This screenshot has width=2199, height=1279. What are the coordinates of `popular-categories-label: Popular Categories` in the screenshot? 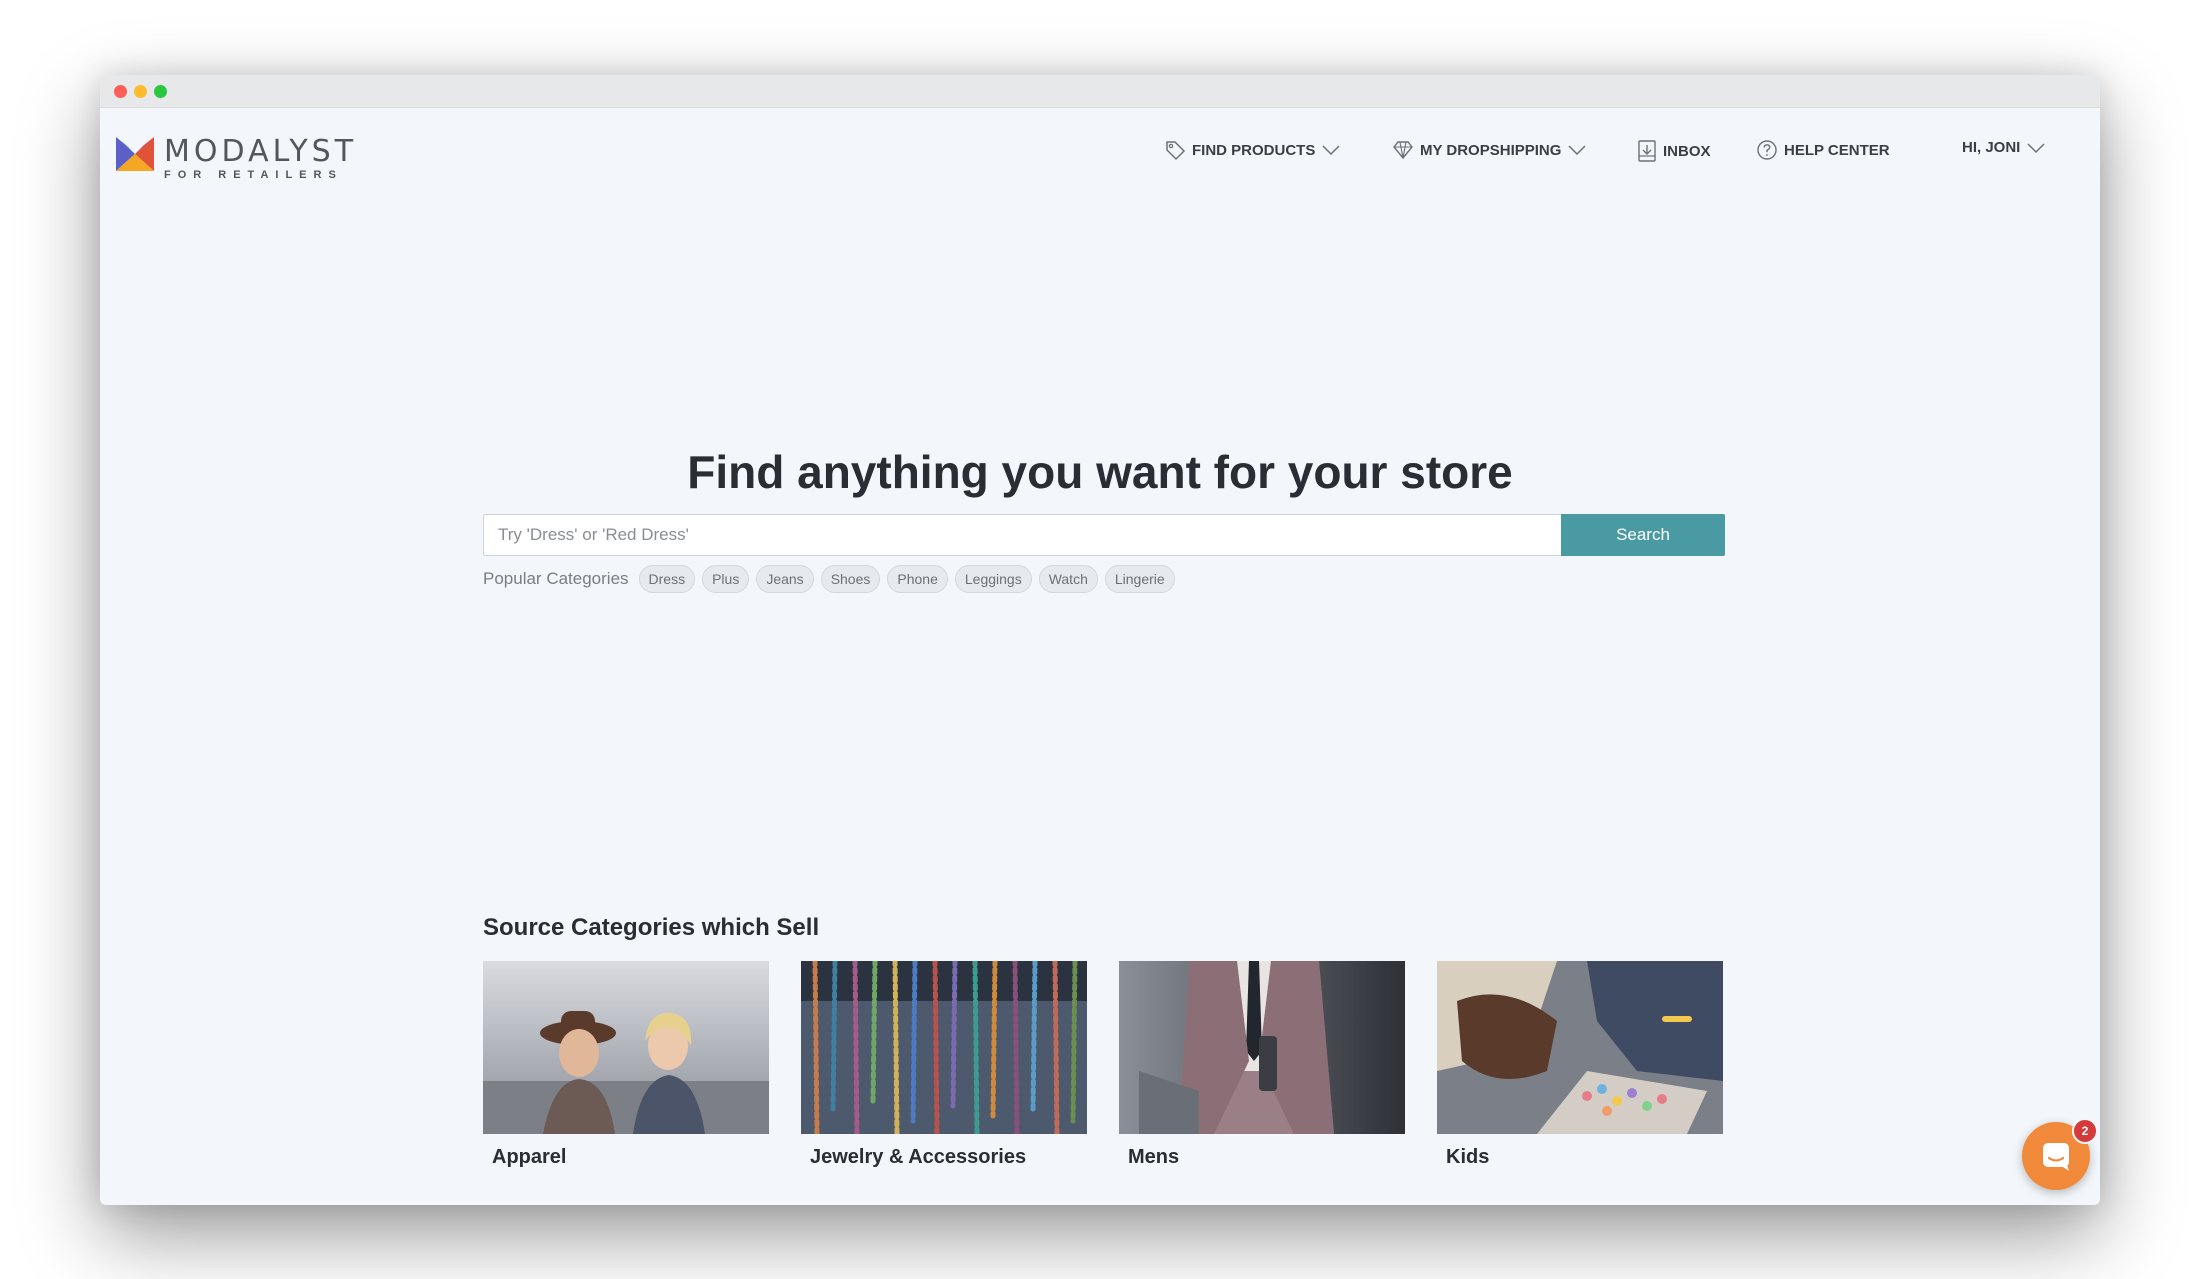 It's located at (556, 578).